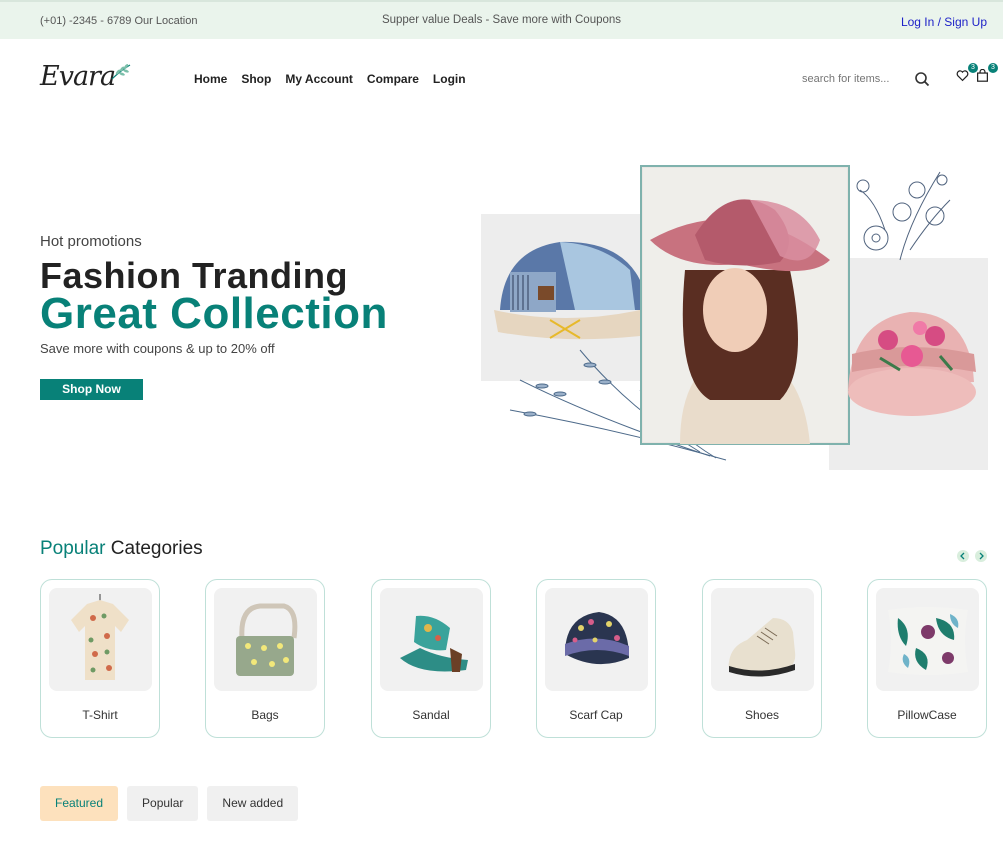  I want to click on cart-count-badge: 3, so click(993, 68).